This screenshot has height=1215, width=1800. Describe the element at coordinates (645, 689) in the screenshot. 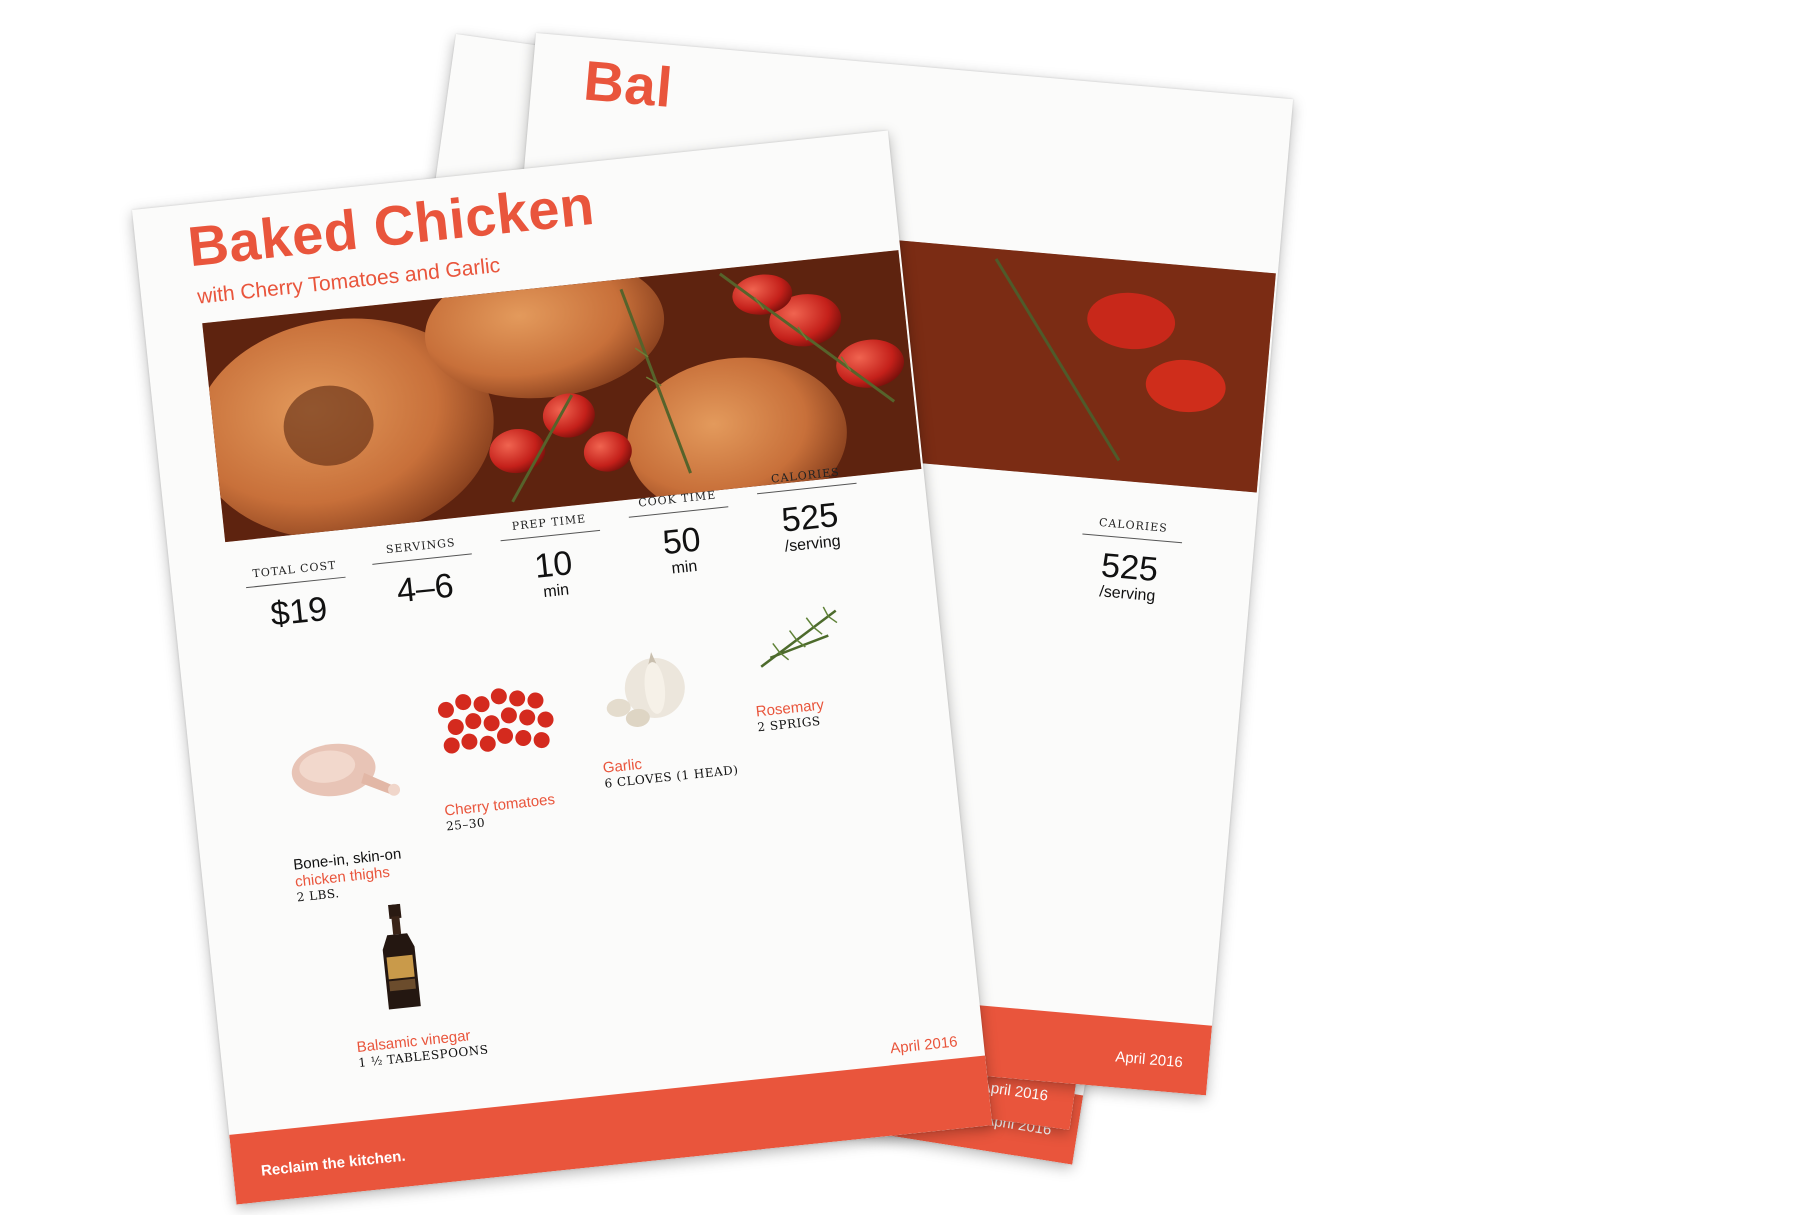

I see `garlic-image` at that location.